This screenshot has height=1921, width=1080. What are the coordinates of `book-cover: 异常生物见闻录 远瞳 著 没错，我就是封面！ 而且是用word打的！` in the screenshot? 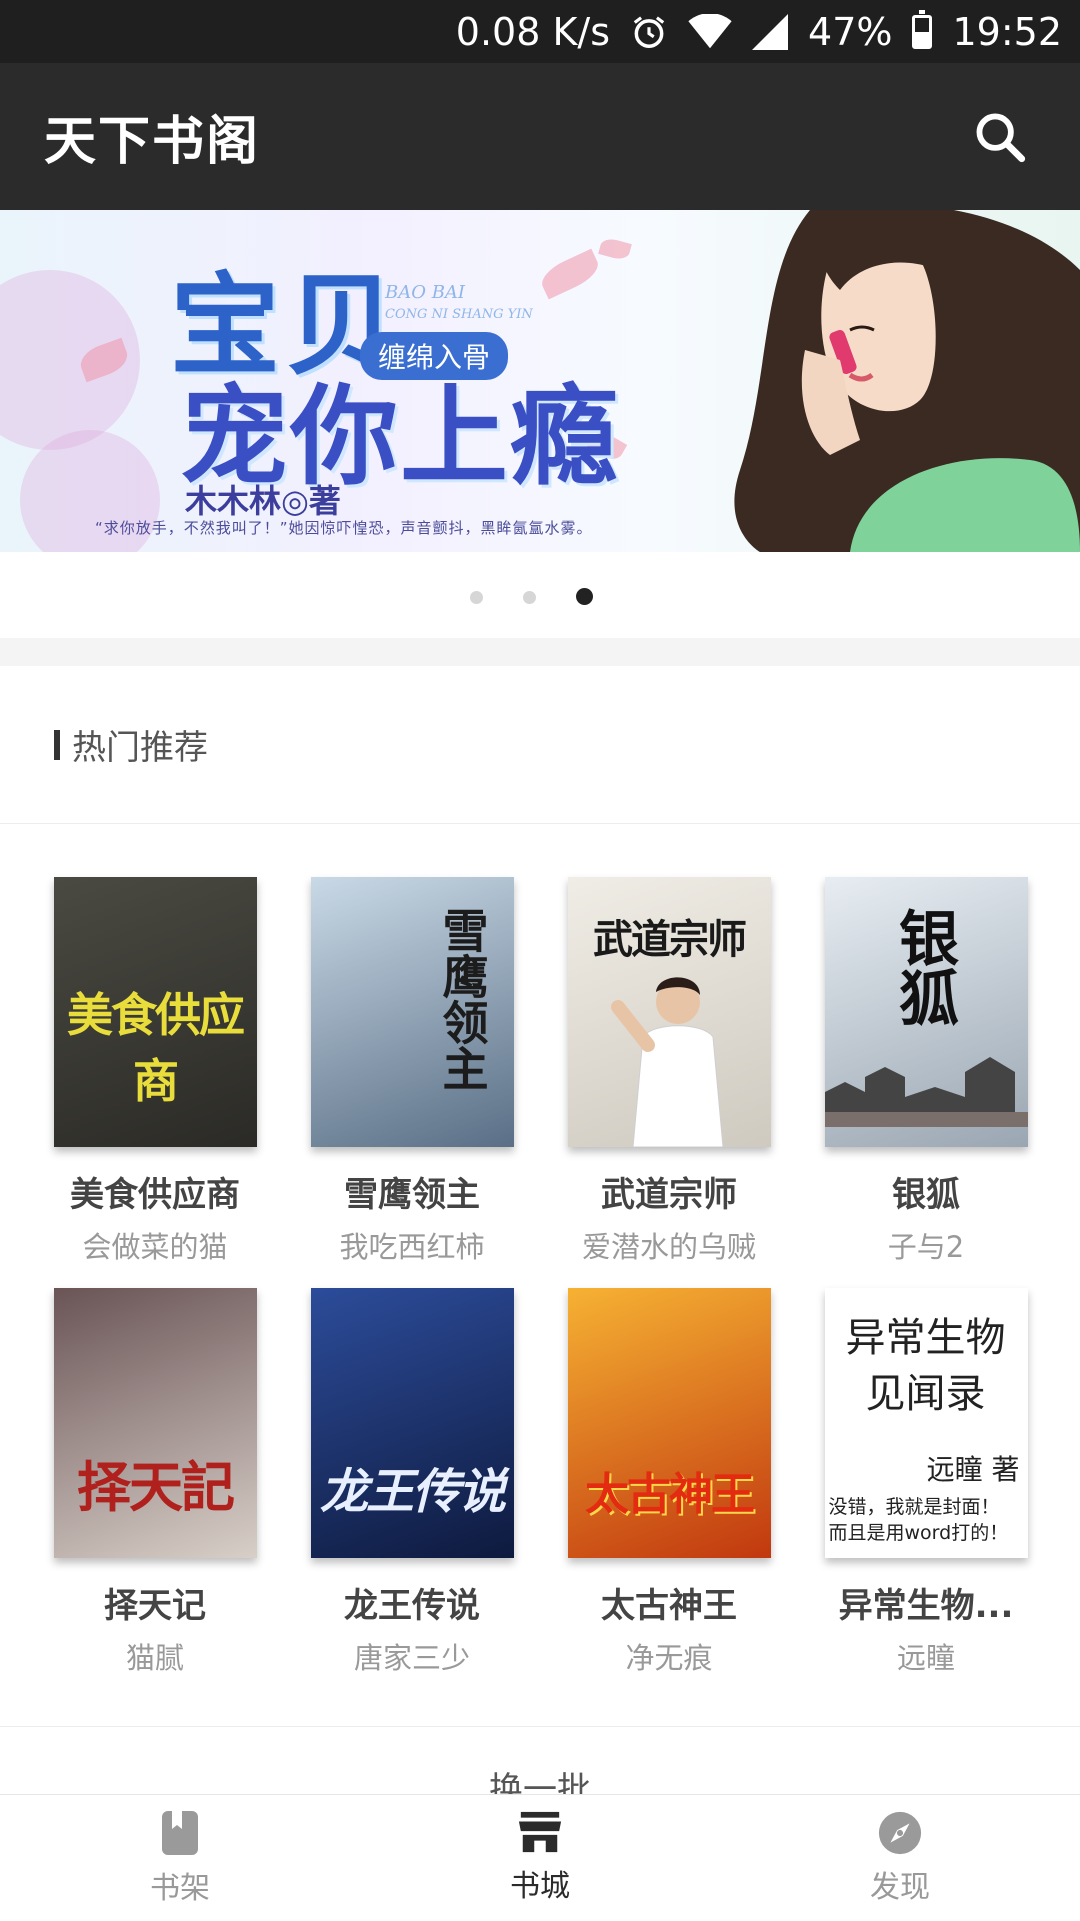 It's located at (926, 1423).